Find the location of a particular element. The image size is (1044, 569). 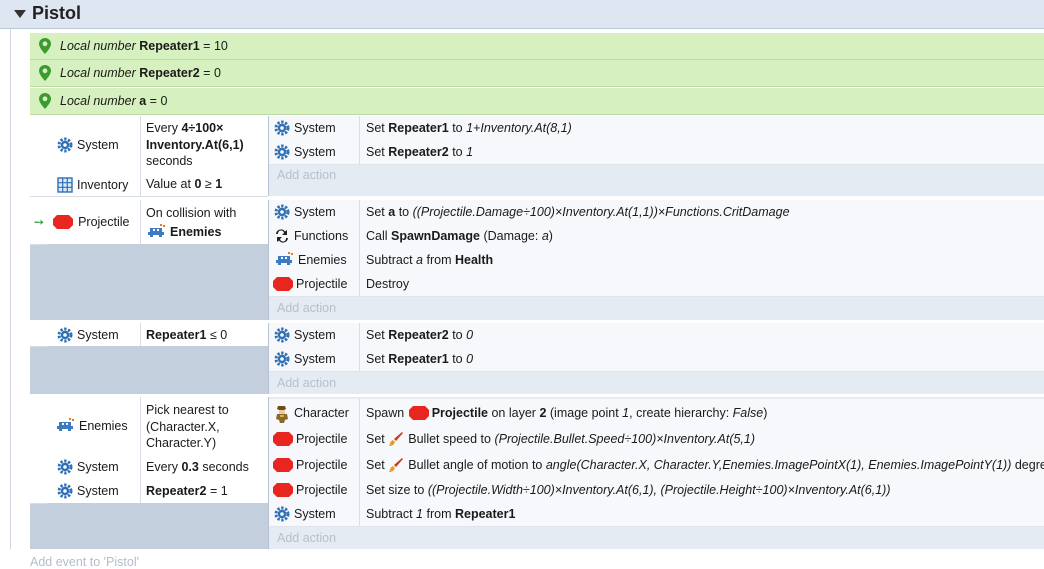

condition-text: Value at 0 ≥ 1 is located at coordinates (184, 184).